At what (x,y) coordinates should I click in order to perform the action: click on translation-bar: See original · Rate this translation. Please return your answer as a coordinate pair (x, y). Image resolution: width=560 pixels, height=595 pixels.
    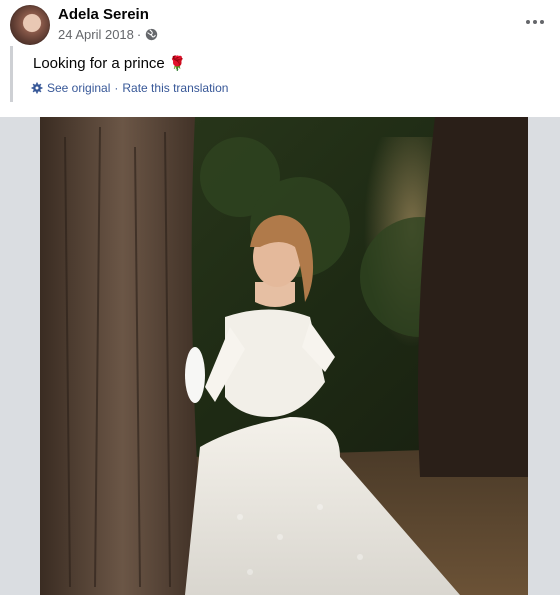
    Looking at the image, I should click on (129, 88).